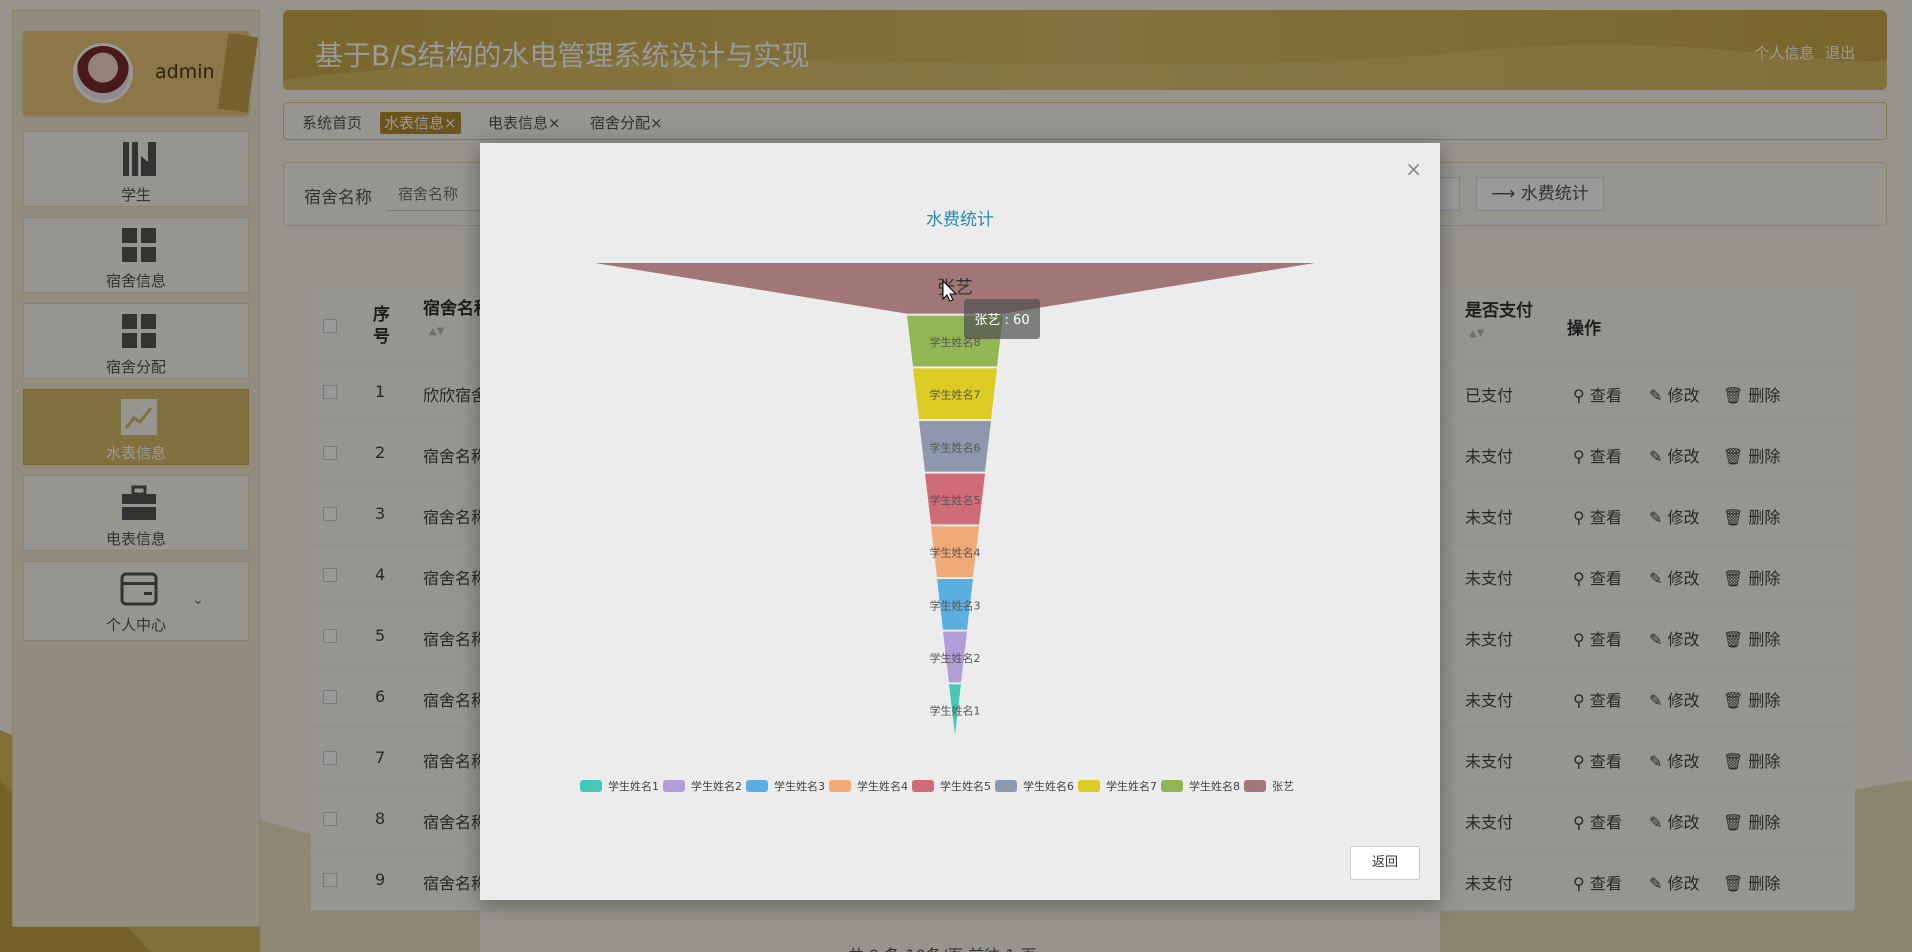  I want to click on legend-item: 学生姓名5, so click(951, 786).